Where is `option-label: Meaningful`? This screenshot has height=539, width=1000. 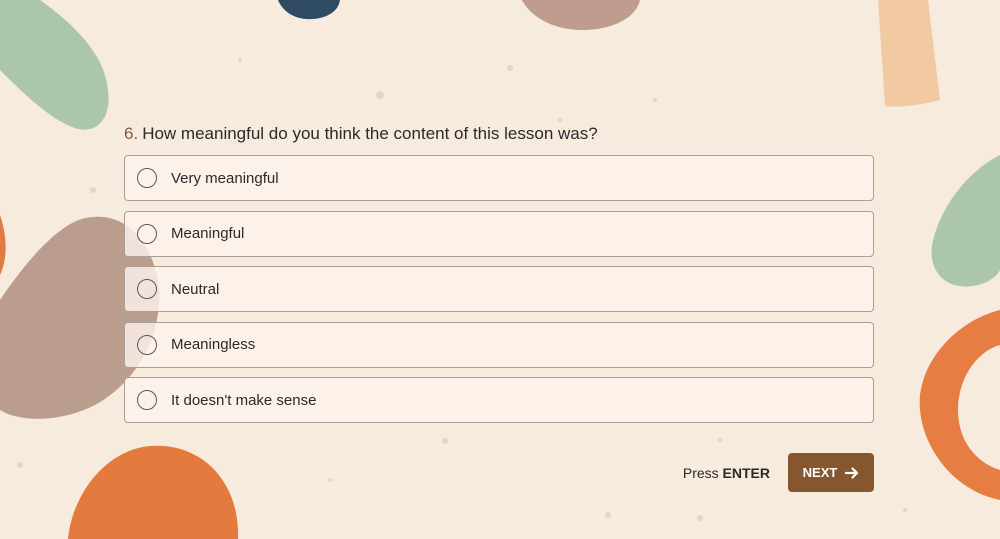 option-label: Meaningful is located at coordinates (208, 233).